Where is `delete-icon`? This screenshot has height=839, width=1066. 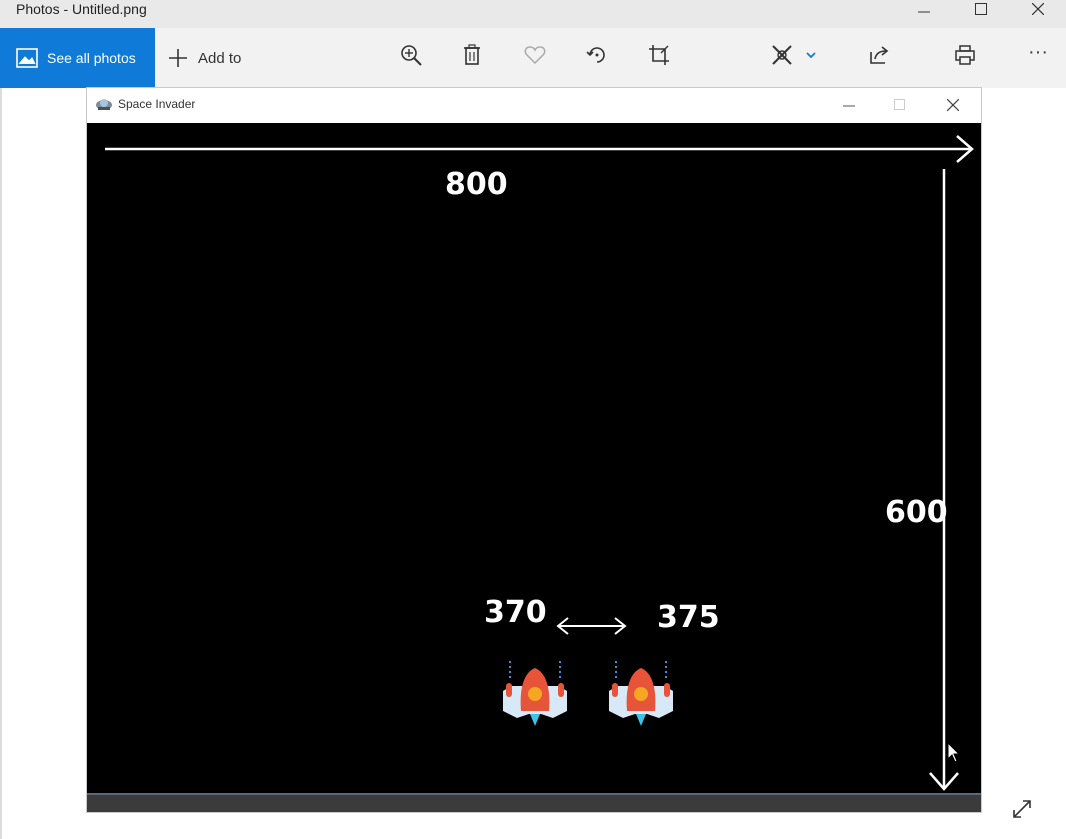
delete-icon is located at coordinates (472, 54).